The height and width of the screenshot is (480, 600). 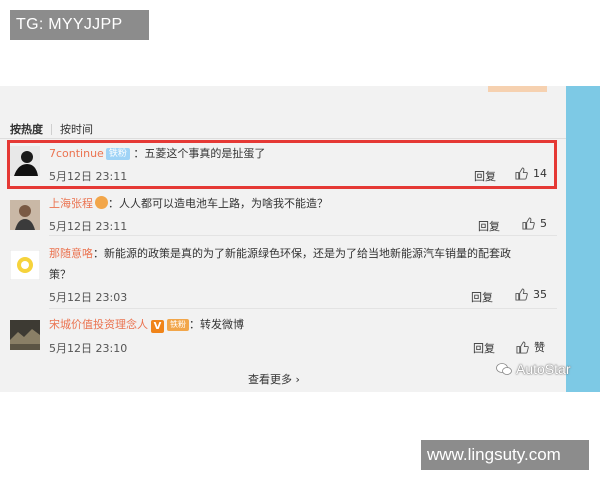 What do you see at coordinates (297, 379) in the screenshot?
I see `chevron-right-icon: ›` at bounding box center [297, 379].